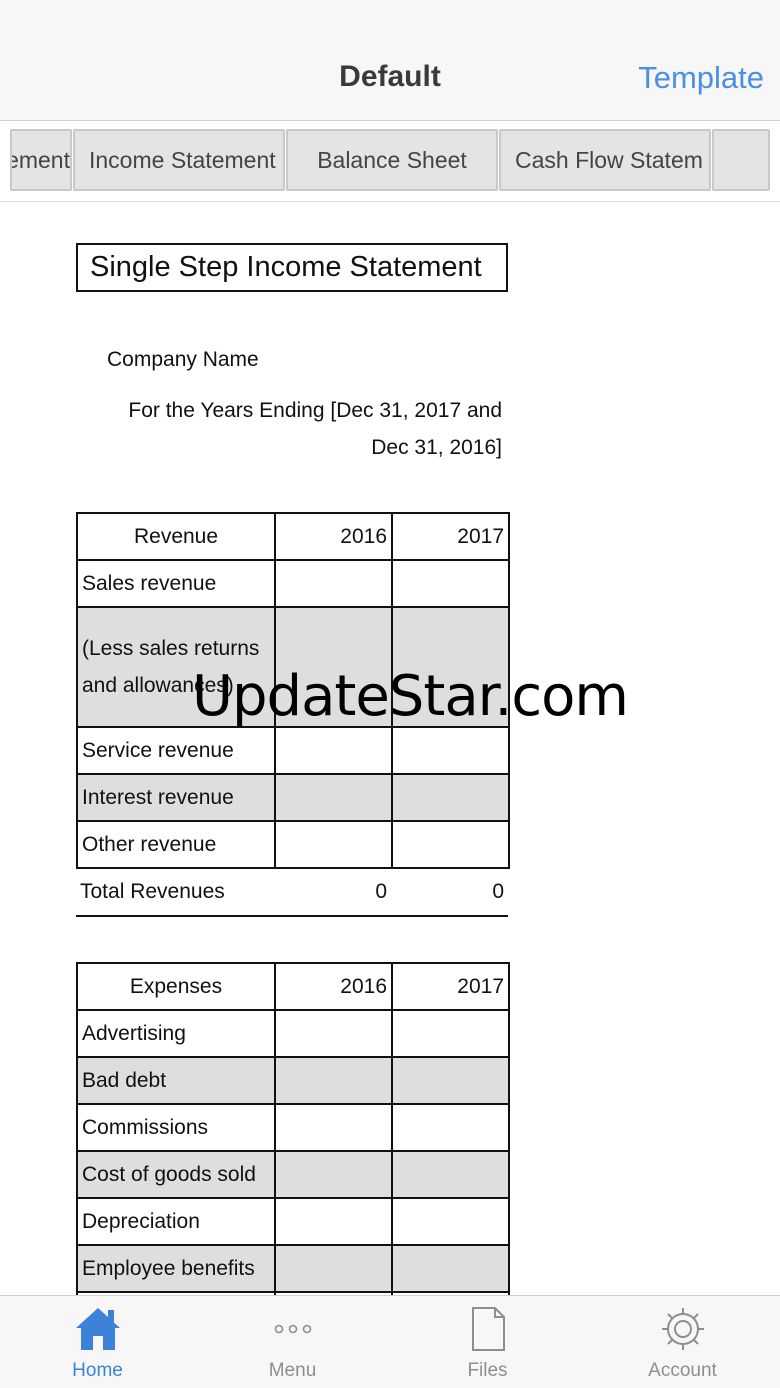  Describe the element at coordinates (410, 696) in the screenshot. I see `watermark: UpdateStar.com` at that location.